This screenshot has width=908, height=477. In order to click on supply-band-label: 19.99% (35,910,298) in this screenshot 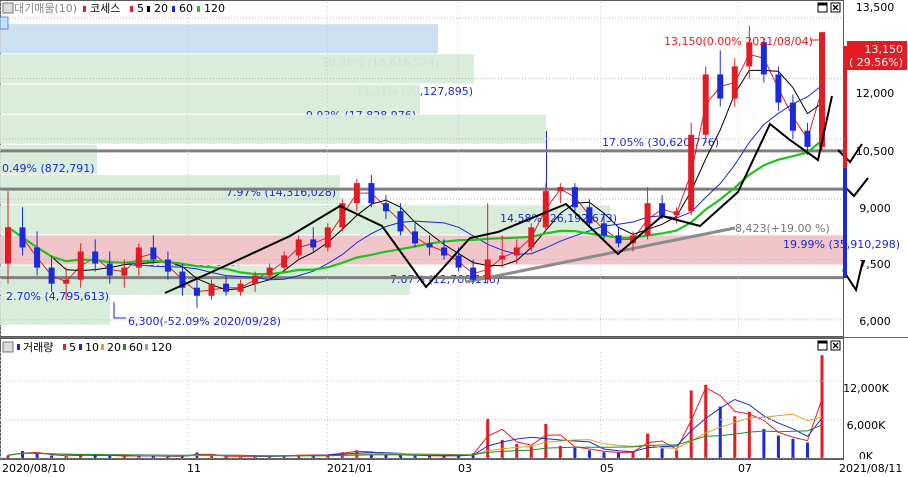, I will do `click(841, 244)`.